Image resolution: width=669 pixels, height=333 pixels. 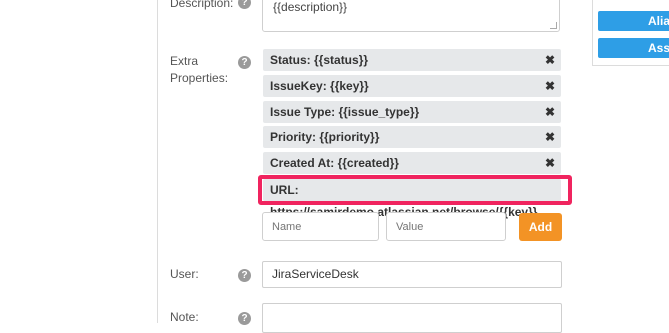 What do you see at coordinates (184, 274) in the screenshot?
I see `user-label: User:` at bounding box center [184, 274].